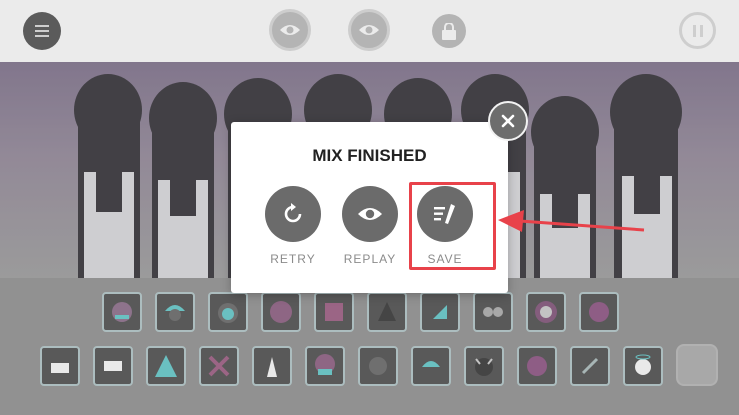 The height and width of the screenshot is (415, 739). What do you see at coordinates (445, 259) in the screenshot?
I see `save-label: SAVE` at bounding box center [445, 259].